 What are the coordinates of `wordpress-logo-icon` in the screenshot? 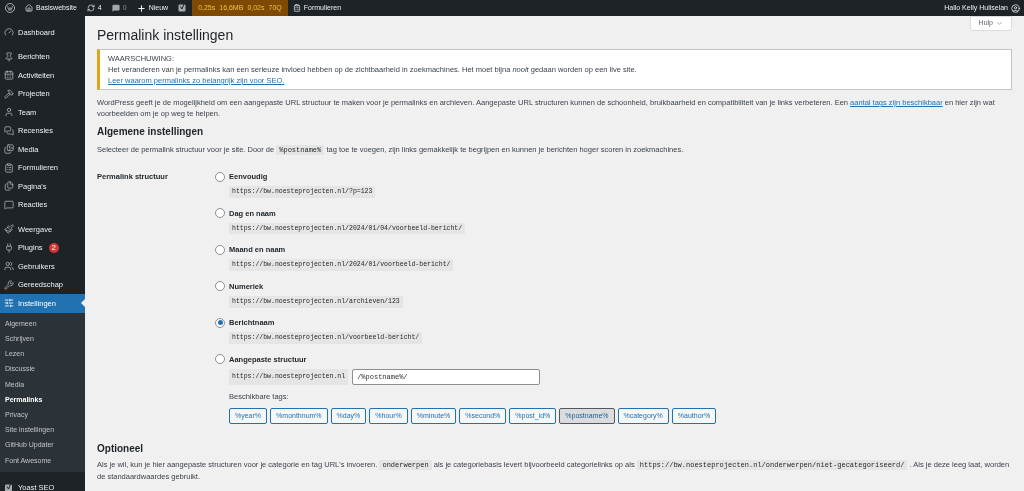 It's located at (10, 8).